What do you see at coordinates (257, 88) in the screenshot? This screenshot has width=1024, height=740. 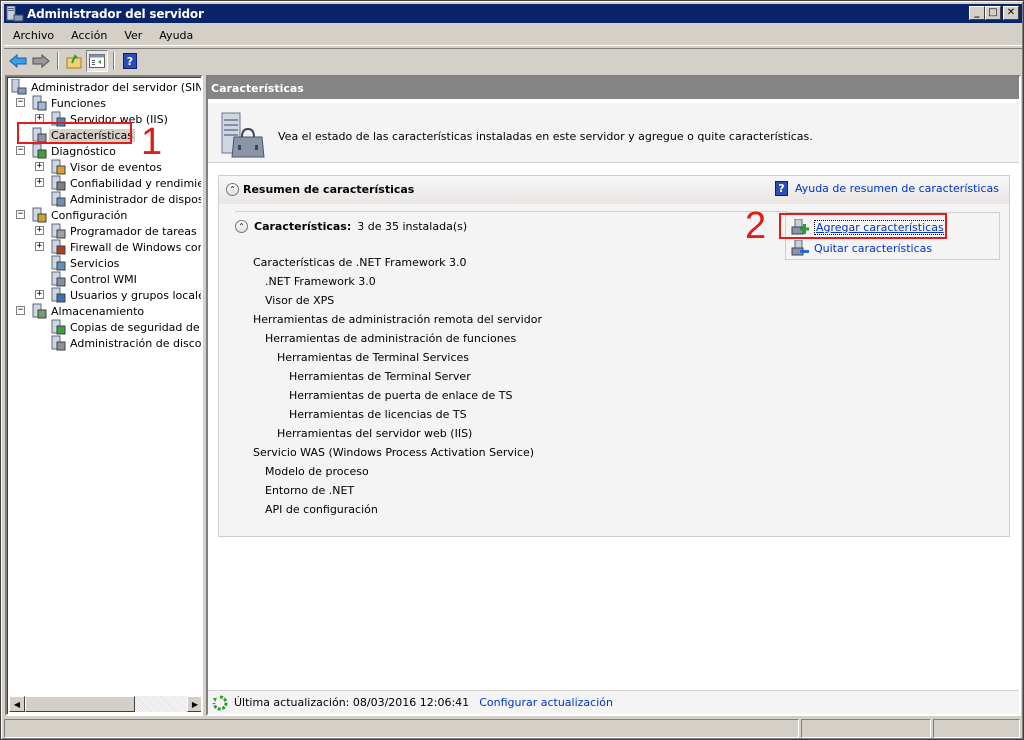 I see `pane-title: Características` at bounding box center [257, 88].